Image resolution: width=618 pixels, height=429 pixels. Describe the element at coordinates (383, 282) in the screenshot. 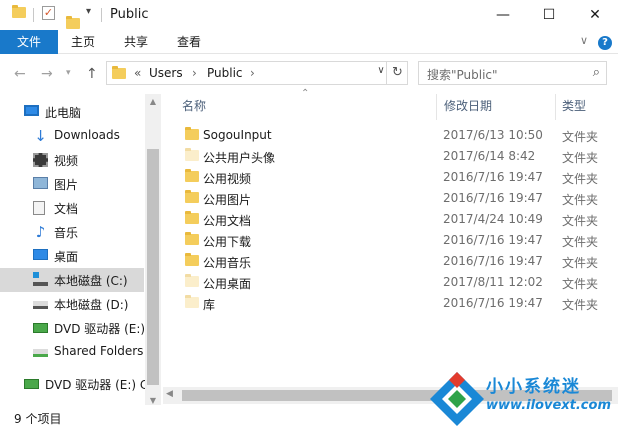

I see `file-row: 公用桌面 2017/8/11 12:02 文件夹` at that location.